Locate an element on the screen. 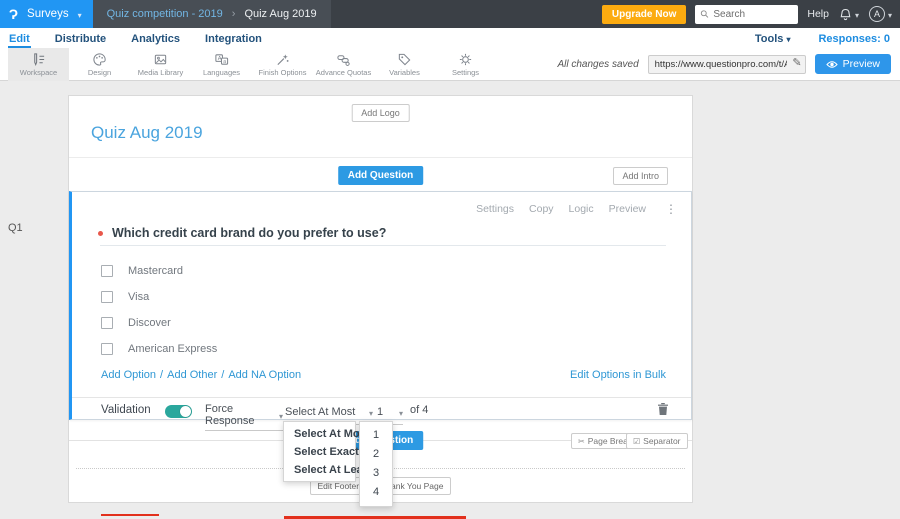  tab-analytics: Analytics is located at coordinates (155, 39).